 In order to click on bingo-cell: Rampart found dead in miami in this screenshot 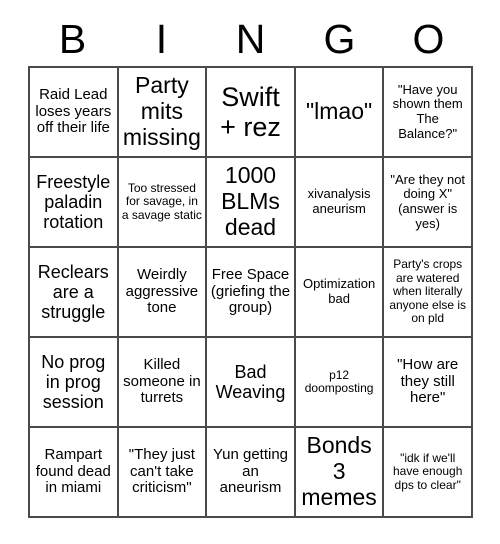, I will do `click(74, 473)`.